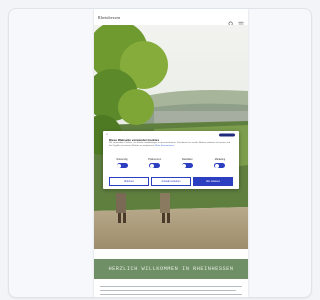 This screenshot has width=320, height=300. I want to click on search-icon, so click(231, 20).